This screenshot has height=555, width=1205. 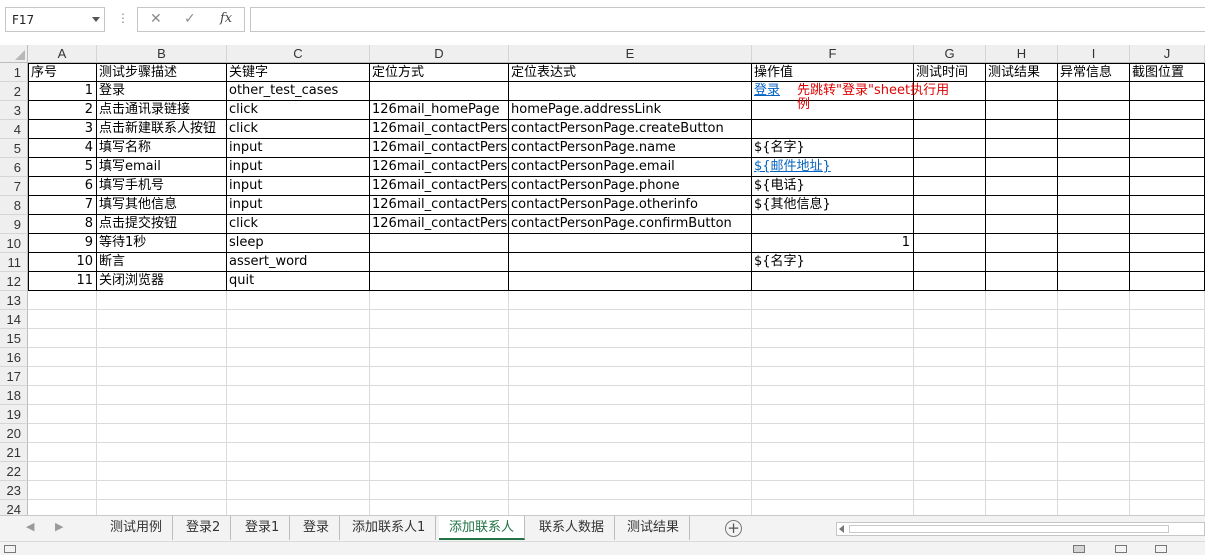 I want to click on cell-e8: contactPersonPage.otherinfo, so click(x=630, y=205).